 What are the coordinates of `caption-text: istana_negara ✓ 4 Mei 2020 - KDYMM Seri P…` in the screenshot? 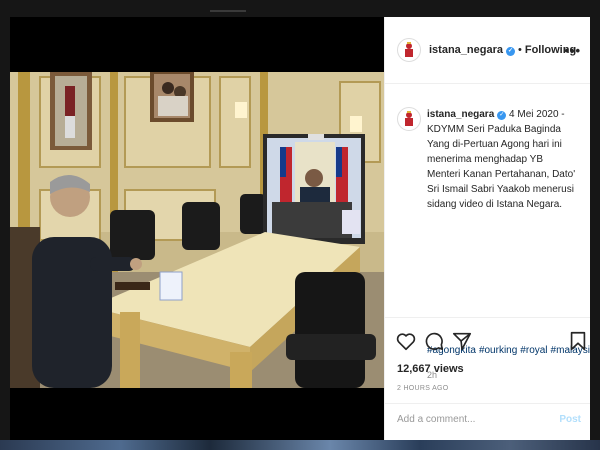 It's located at (503, 159).